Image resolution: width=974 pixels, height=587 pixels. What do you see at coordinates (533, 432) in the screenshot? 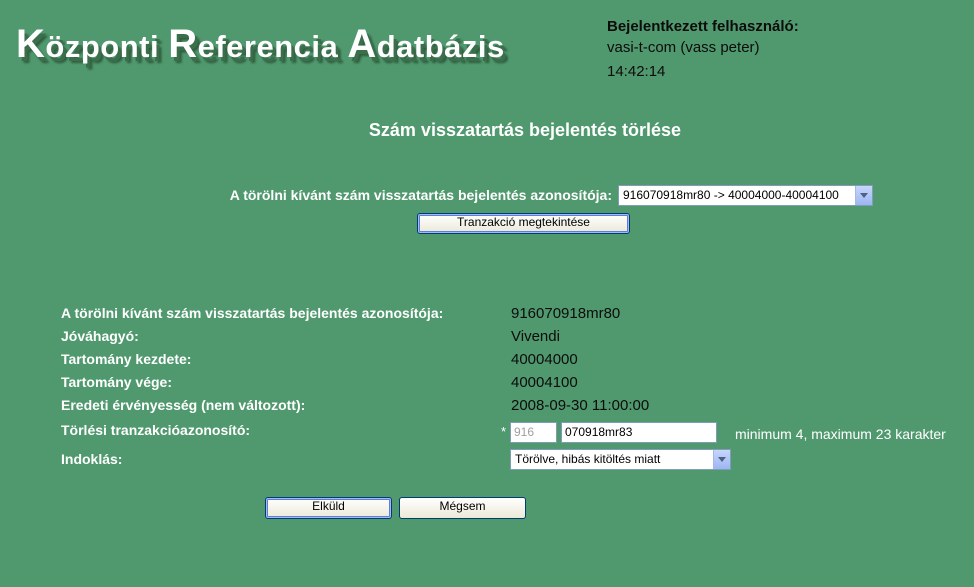
I see `delete-tx-prefix-field: 916` at bounding box center [533, 432].